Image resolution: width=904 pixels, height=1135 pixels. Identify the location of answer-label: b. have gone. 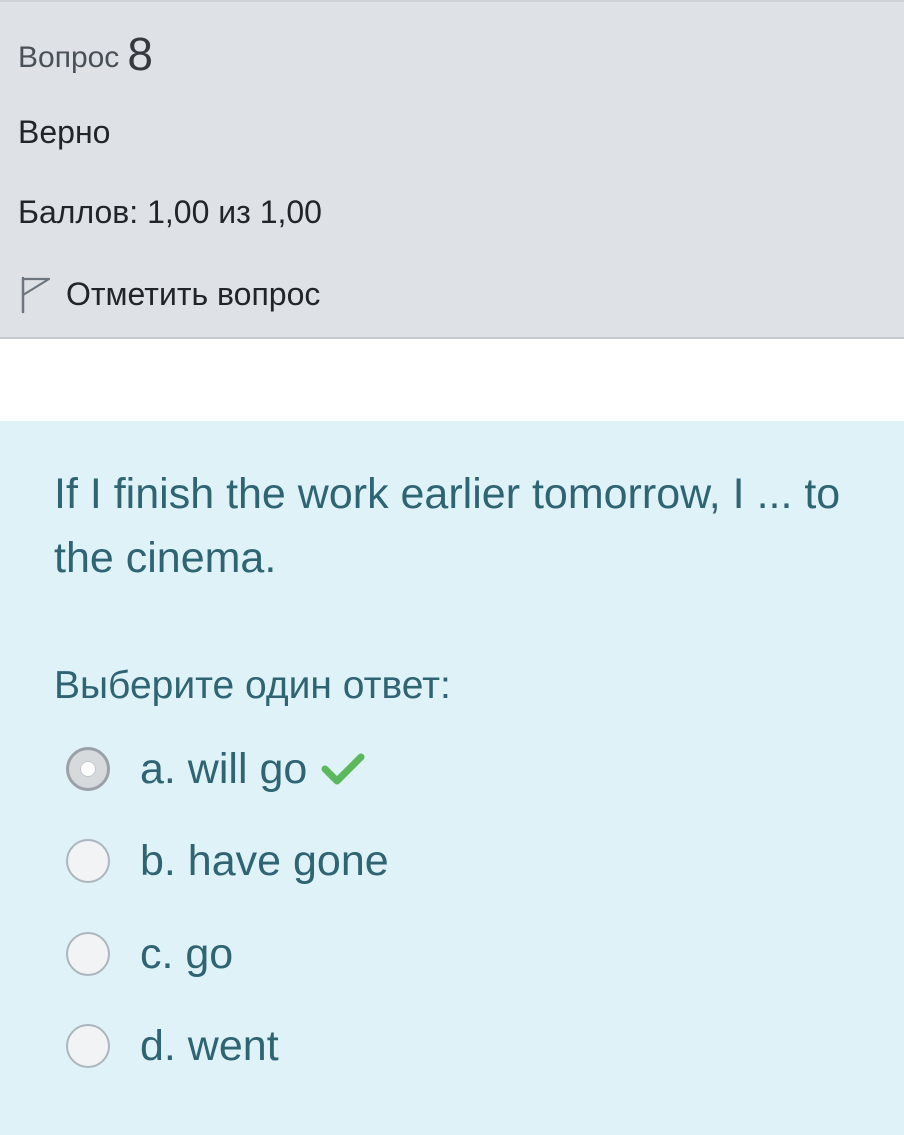
(264, 860).